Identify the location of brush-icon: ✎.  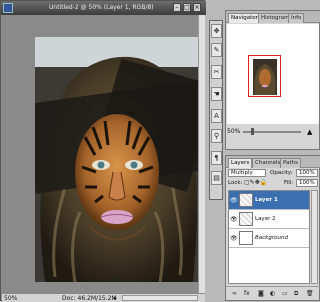
(216, 50).